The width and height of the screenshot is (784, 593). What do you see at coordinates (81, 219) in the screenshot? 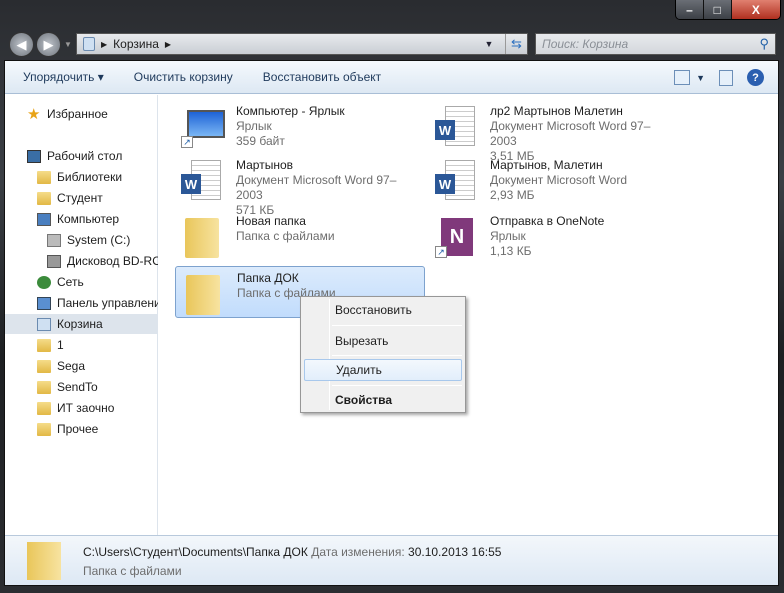
I see `sidebar-item-computer: Компьютер` at bounding box center [81, 219].